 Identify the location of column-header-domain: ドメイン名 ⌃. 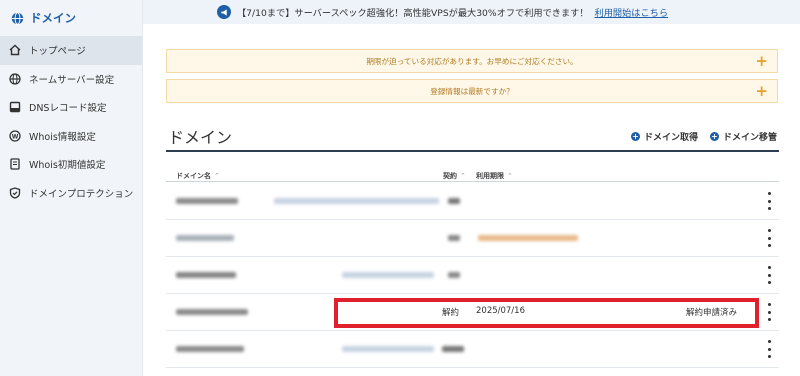
(198, 176).